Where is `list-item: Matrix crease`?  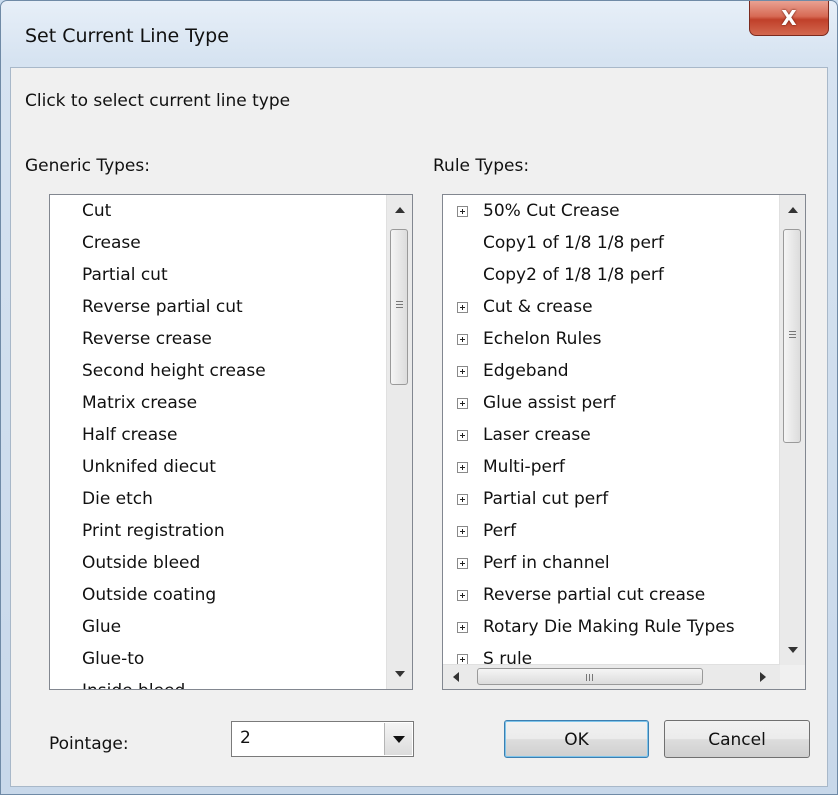 list-item: Matrix crease is located at coordinates (139, 403).